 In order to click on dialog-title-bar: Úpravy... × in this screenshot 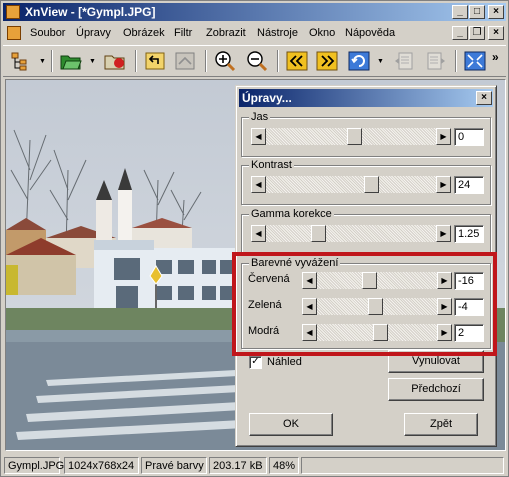, I will do `click(366, 98)`.